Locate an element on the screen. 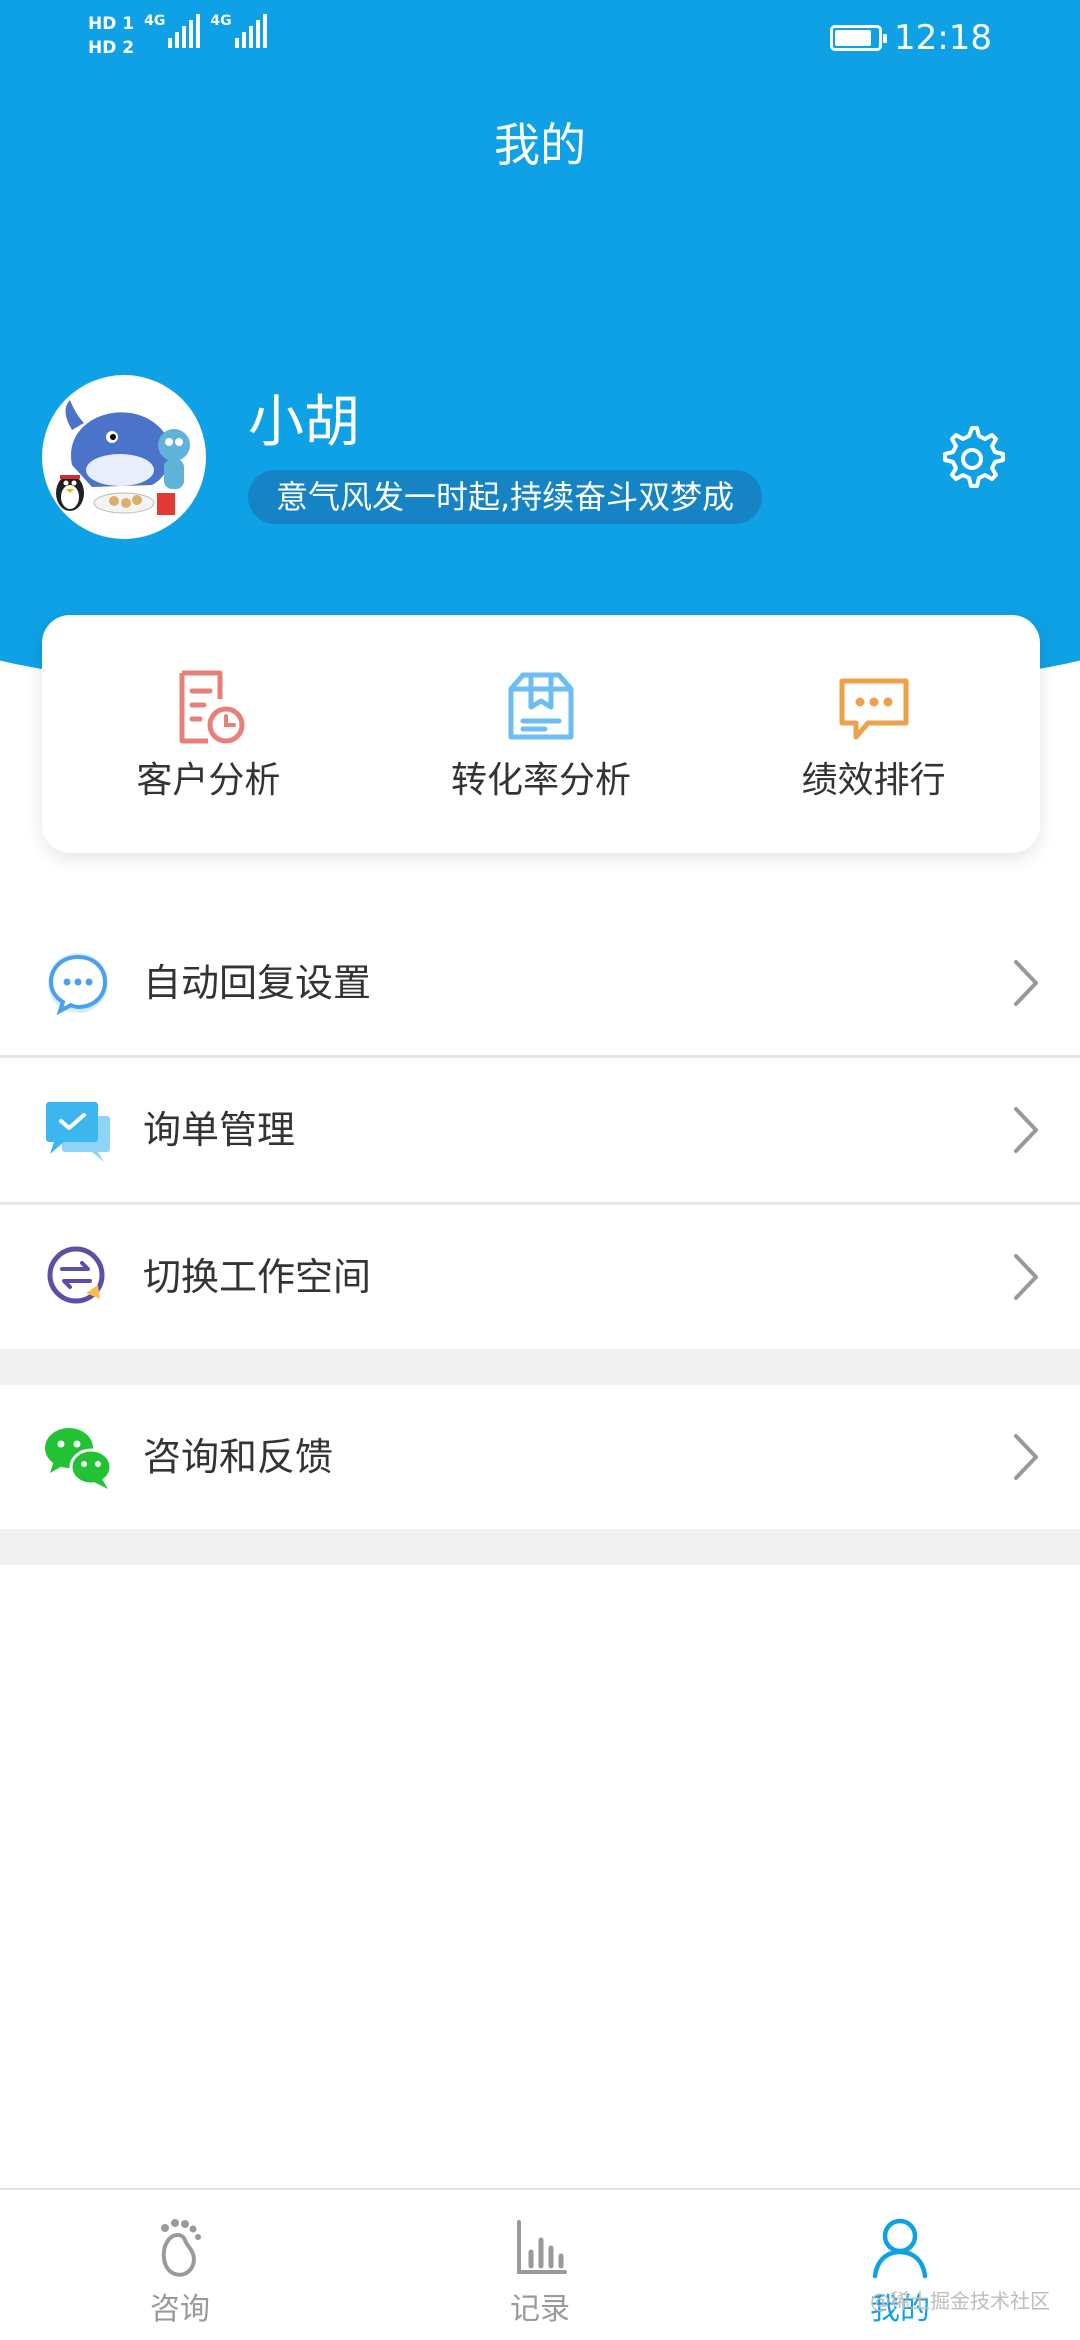  quick-action-label: 客户分析 is located at coordinates (208, 780).